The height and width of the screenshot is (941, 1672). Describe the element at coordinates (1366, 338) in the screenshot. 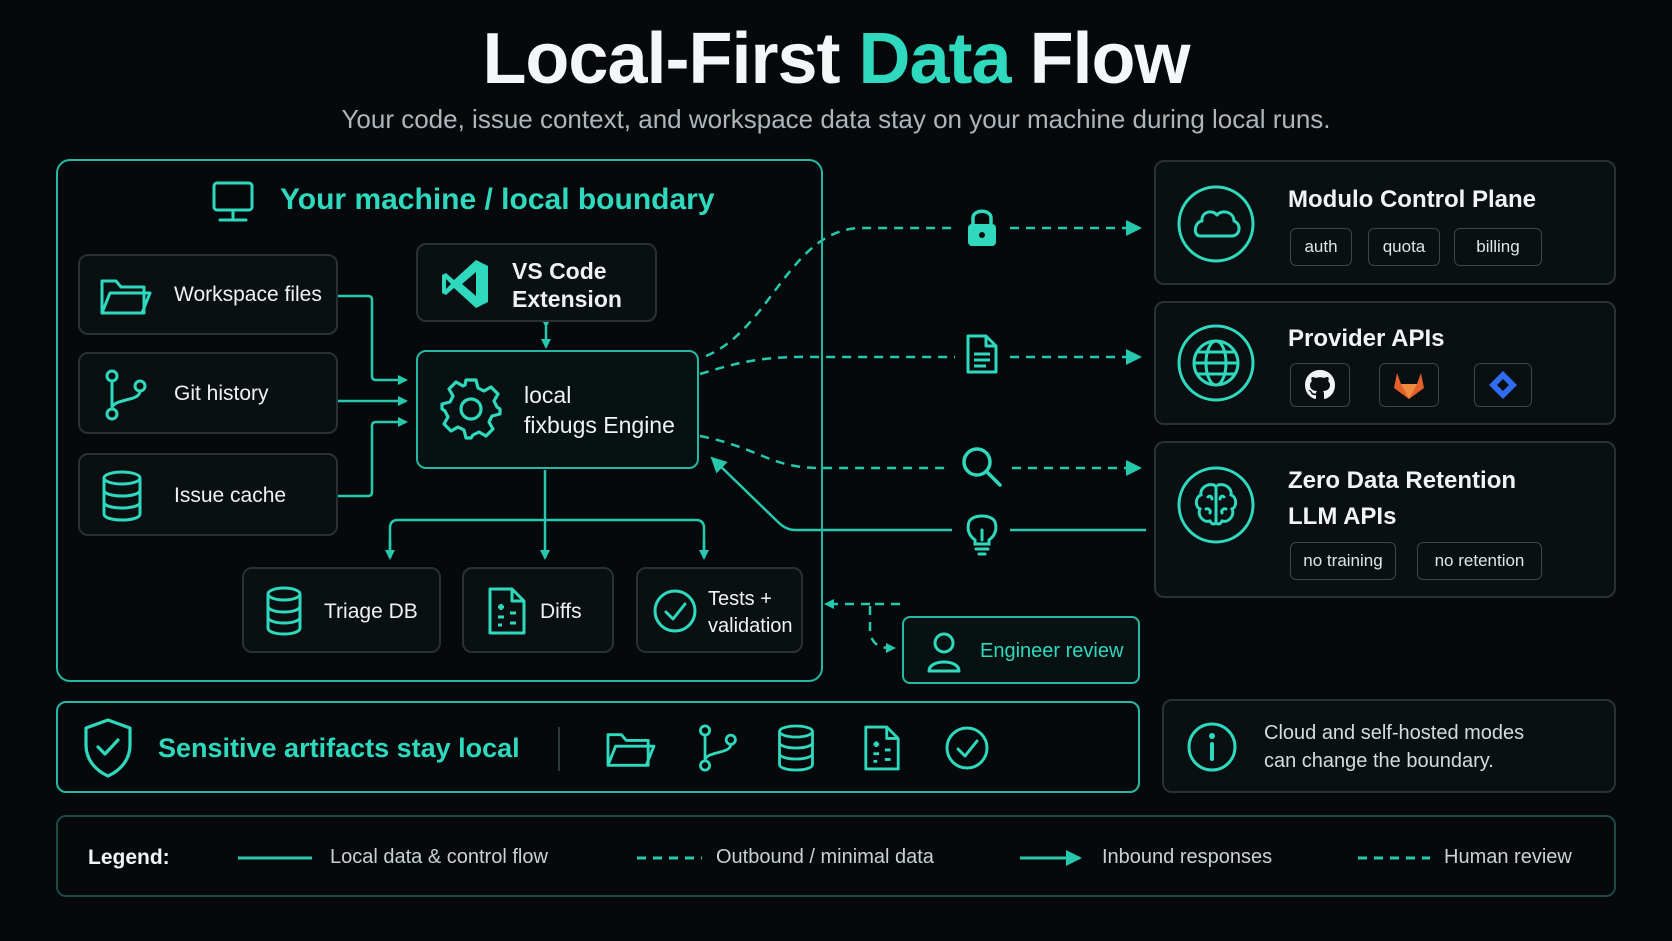

I see `provider-apis-title: Provider APIs` at that location.